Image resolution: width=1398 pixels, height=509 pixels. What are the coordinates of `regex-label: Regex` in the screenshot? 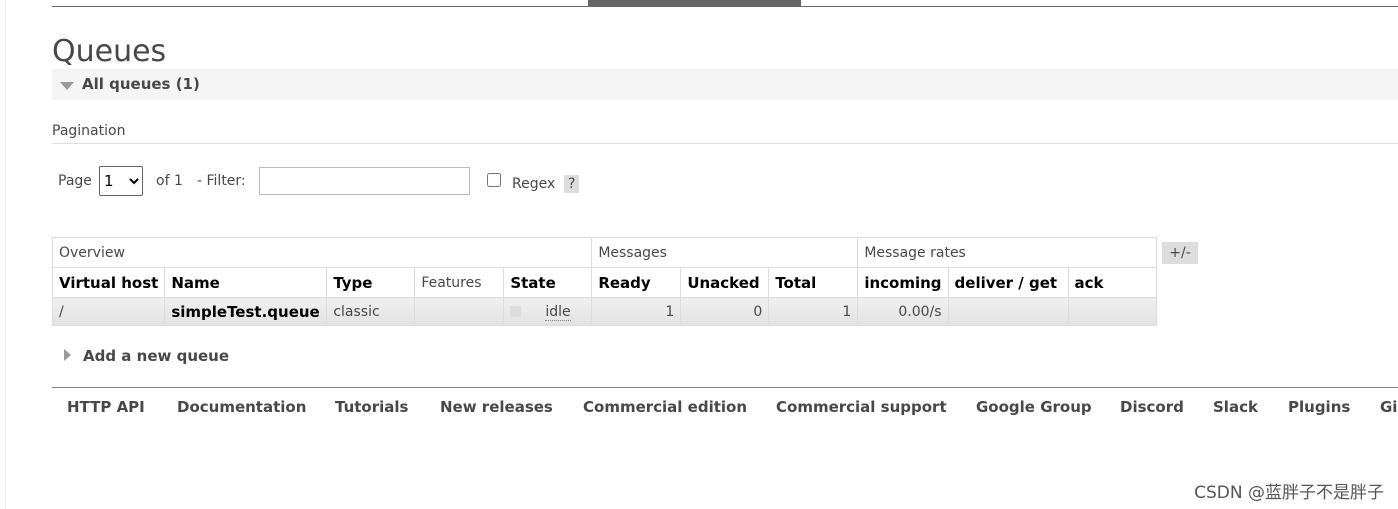 It's located at (534, 184).